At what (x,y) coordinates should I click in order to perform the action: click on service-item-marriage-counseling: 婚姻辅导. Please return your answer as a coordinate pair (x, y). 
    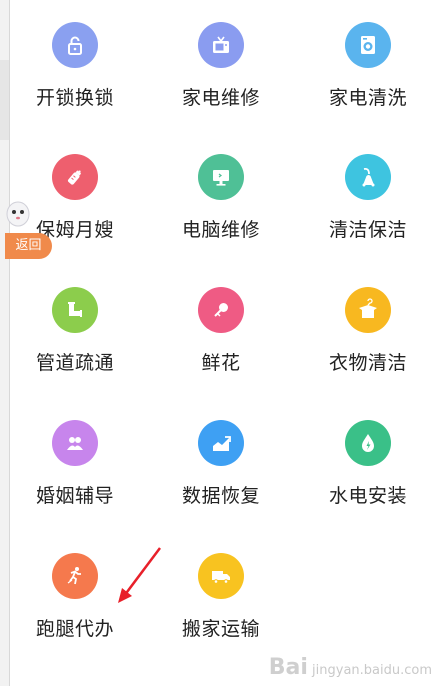
    Looking at the image, I should click on (75, 453).